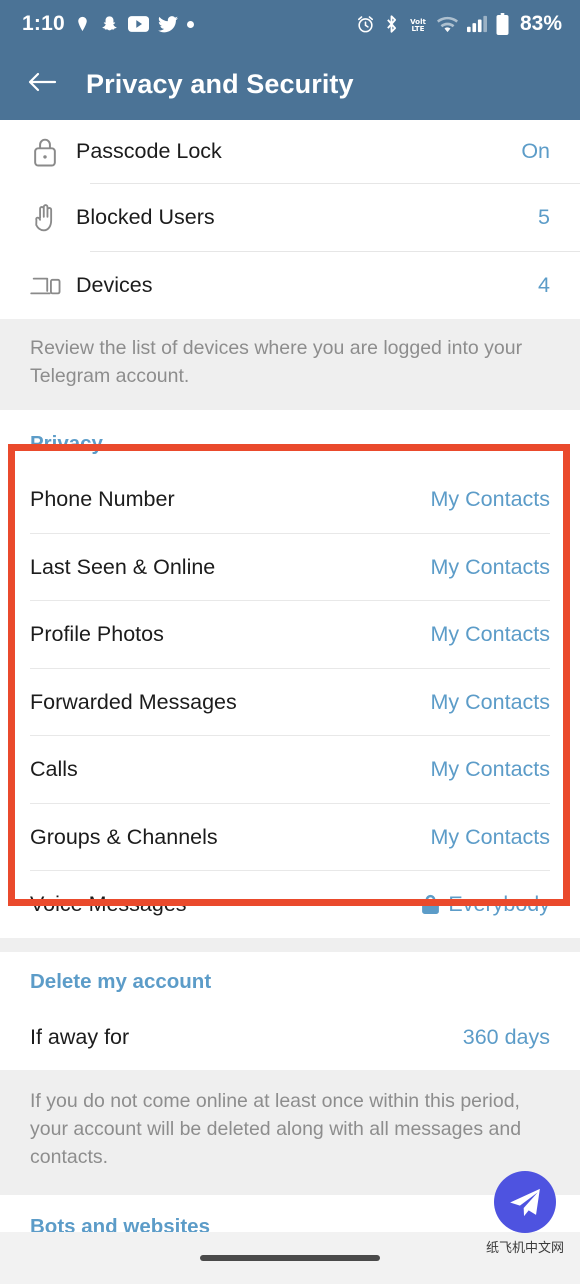  What do you see at coordinates (365, 24) in the screenshot?
I see `alarm-icon` at bounding box center [365, 24].